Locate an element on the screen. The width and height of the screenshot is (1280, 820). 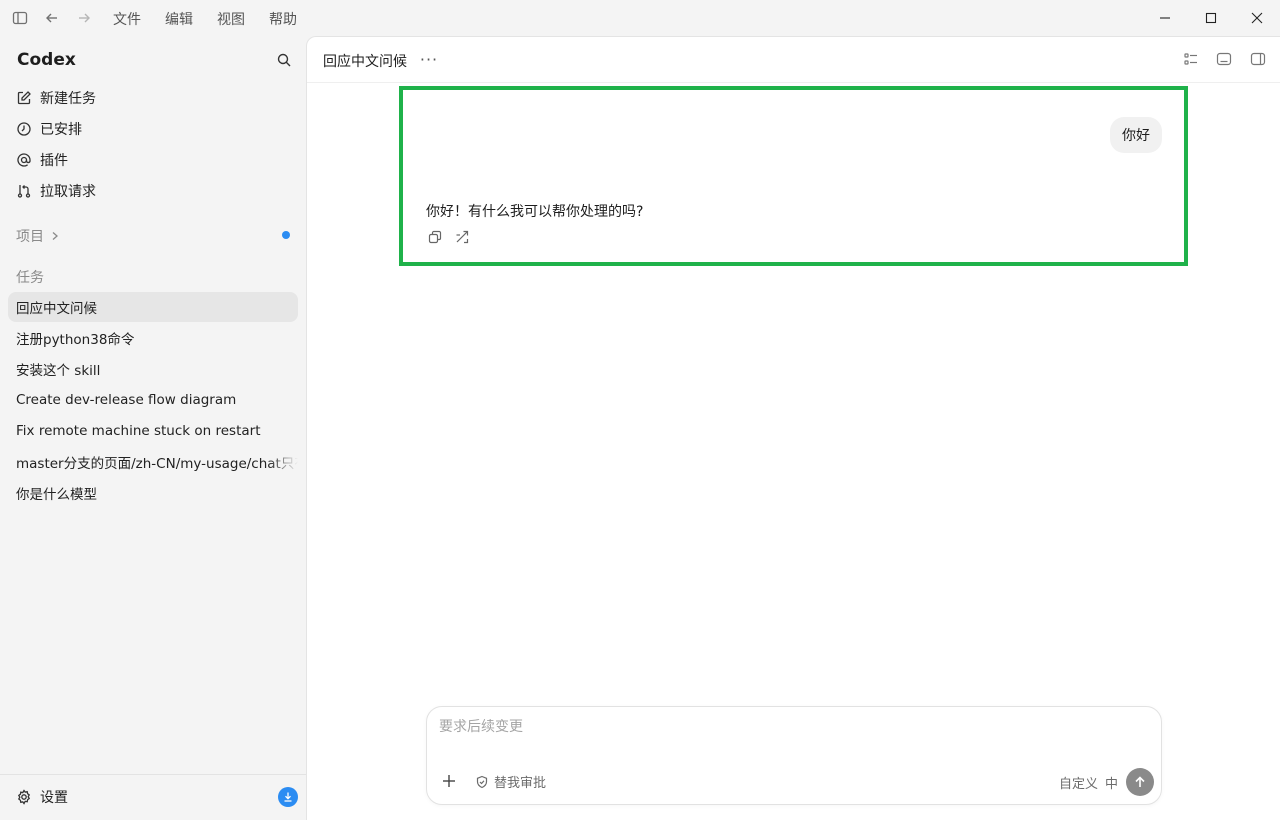
close-icon is located at coordinates (1257, 18).